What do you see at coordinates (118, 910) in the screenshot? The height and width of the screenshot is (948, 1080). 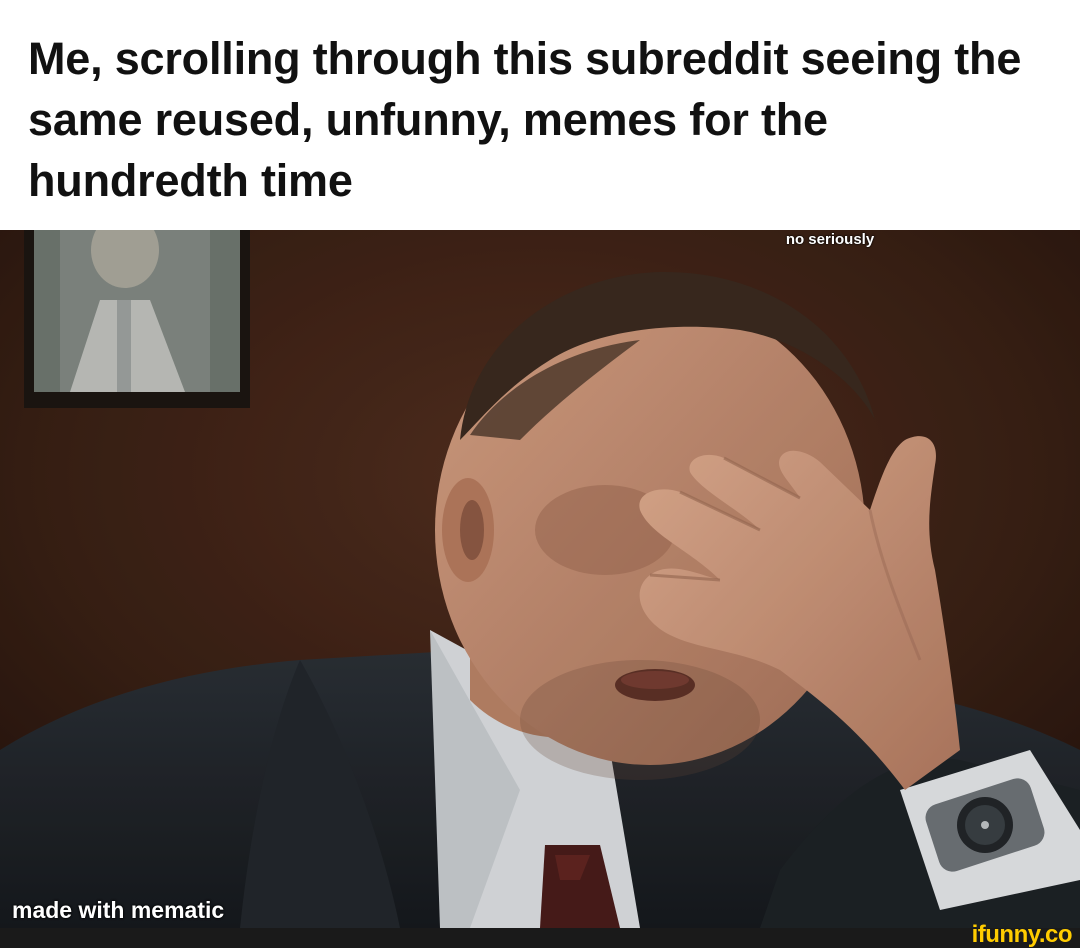 I see `mematic-watermark: made with mematic` at bounding box center [118, 910].